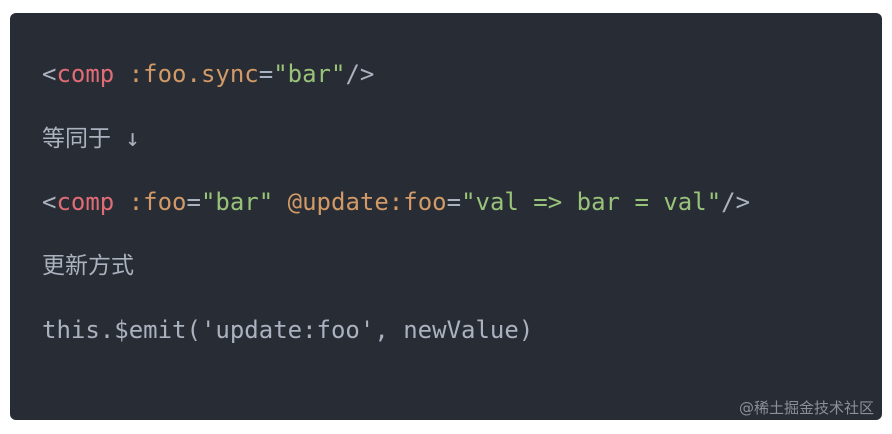 This screenshot has height=434, width=892. What do you see at coordinates (125, 138) in the screenshot?
I see `down-arrow-icon: ↓` at bounding box center [125, 138].